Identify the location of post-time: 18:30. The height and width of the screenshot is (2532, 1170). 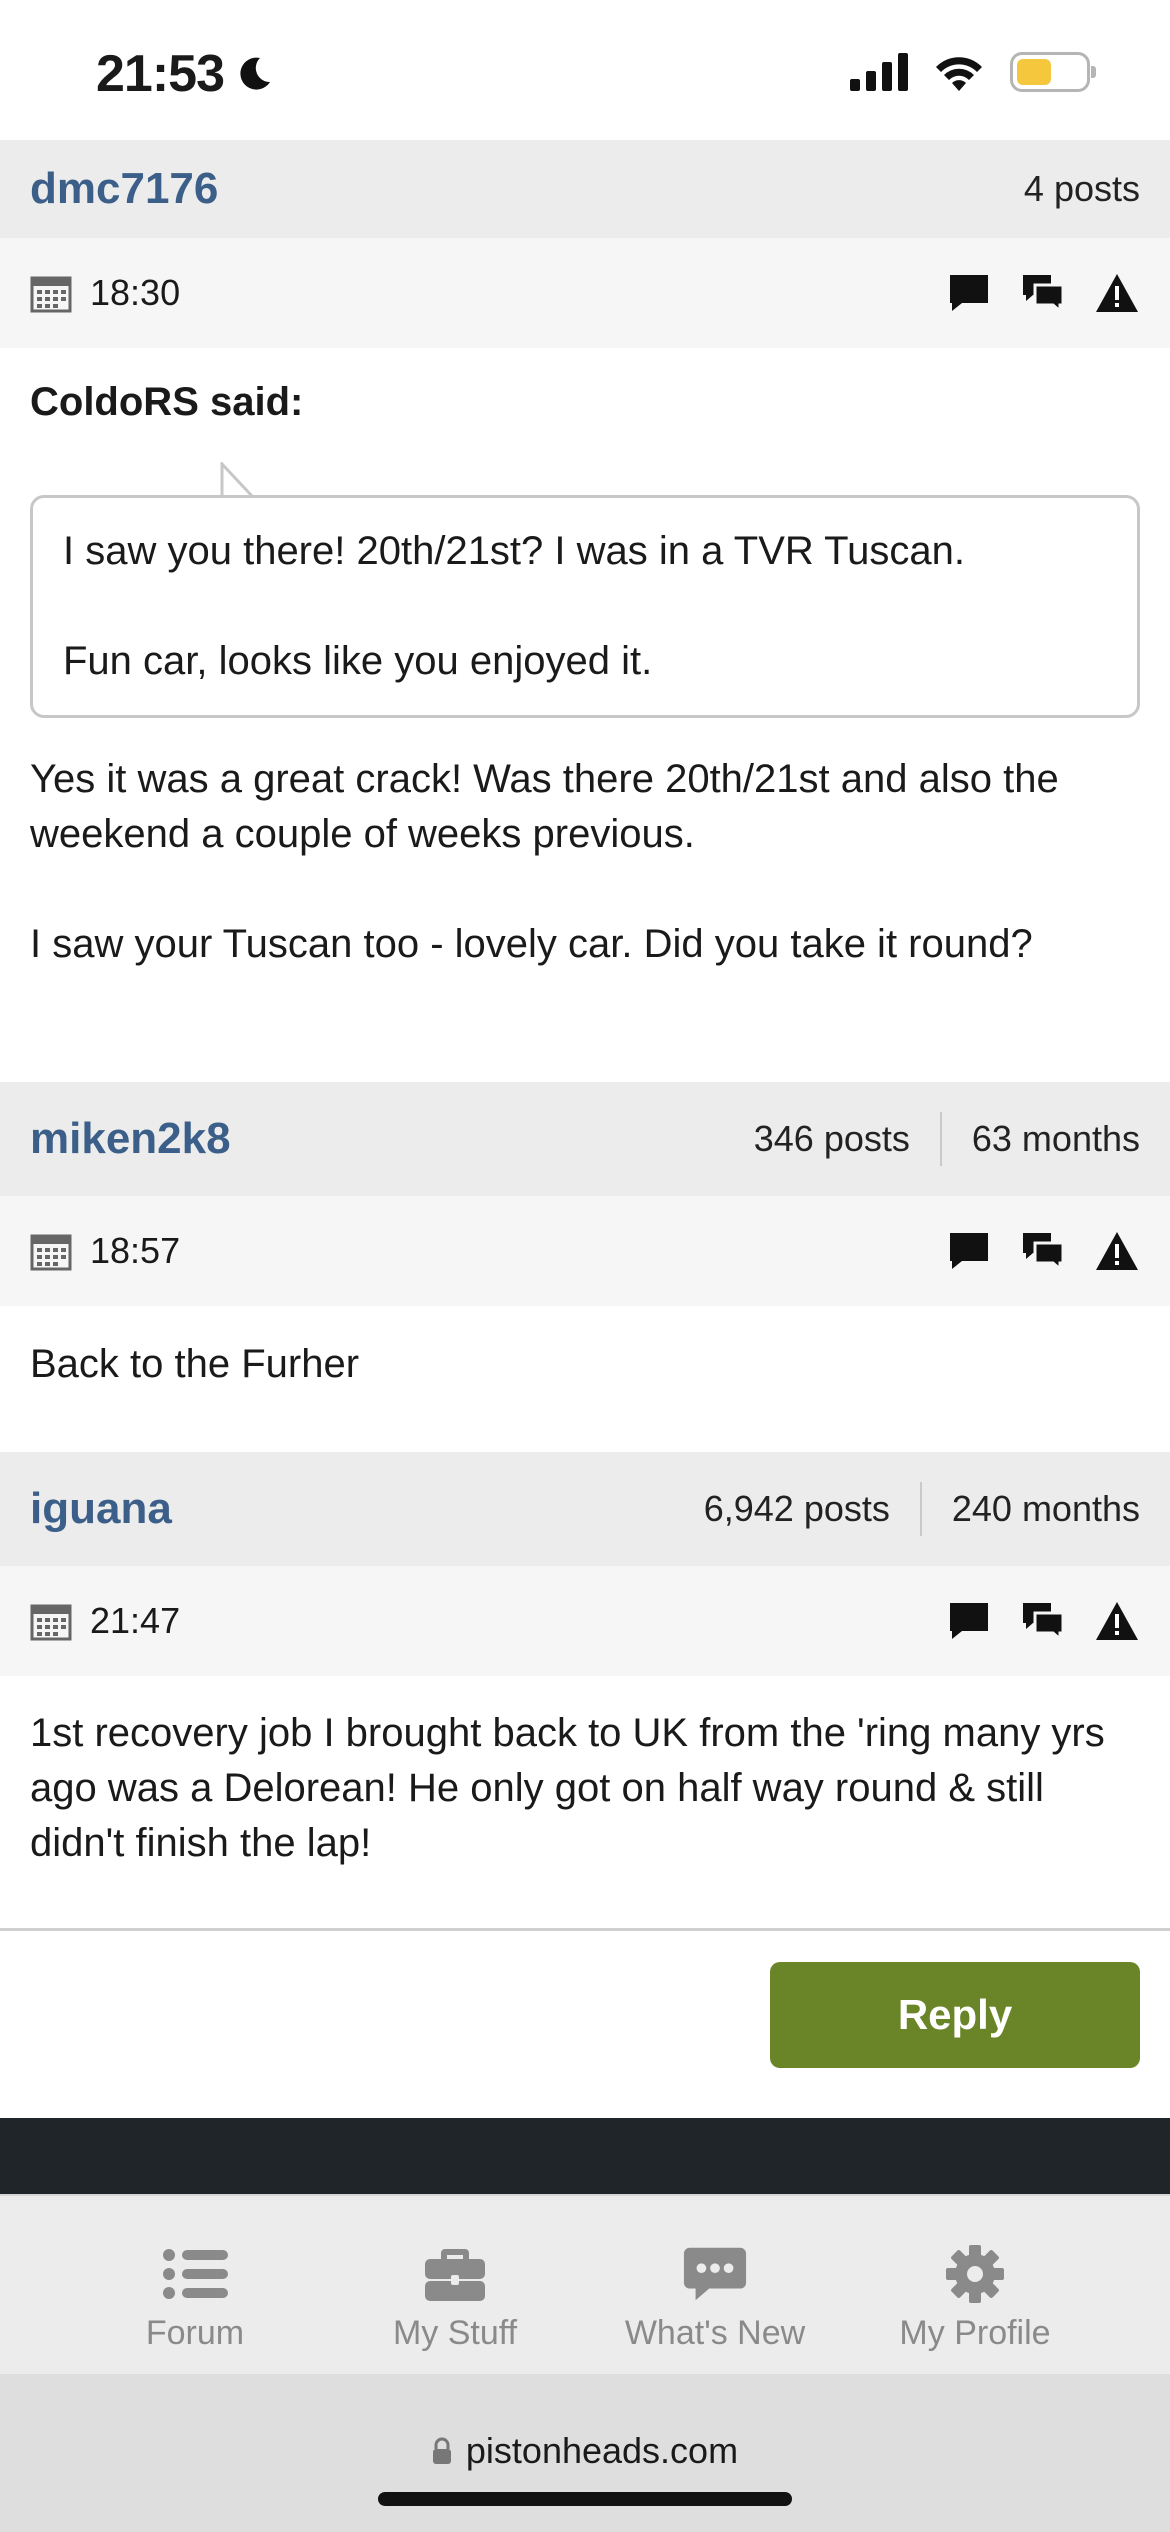
(488, 293).